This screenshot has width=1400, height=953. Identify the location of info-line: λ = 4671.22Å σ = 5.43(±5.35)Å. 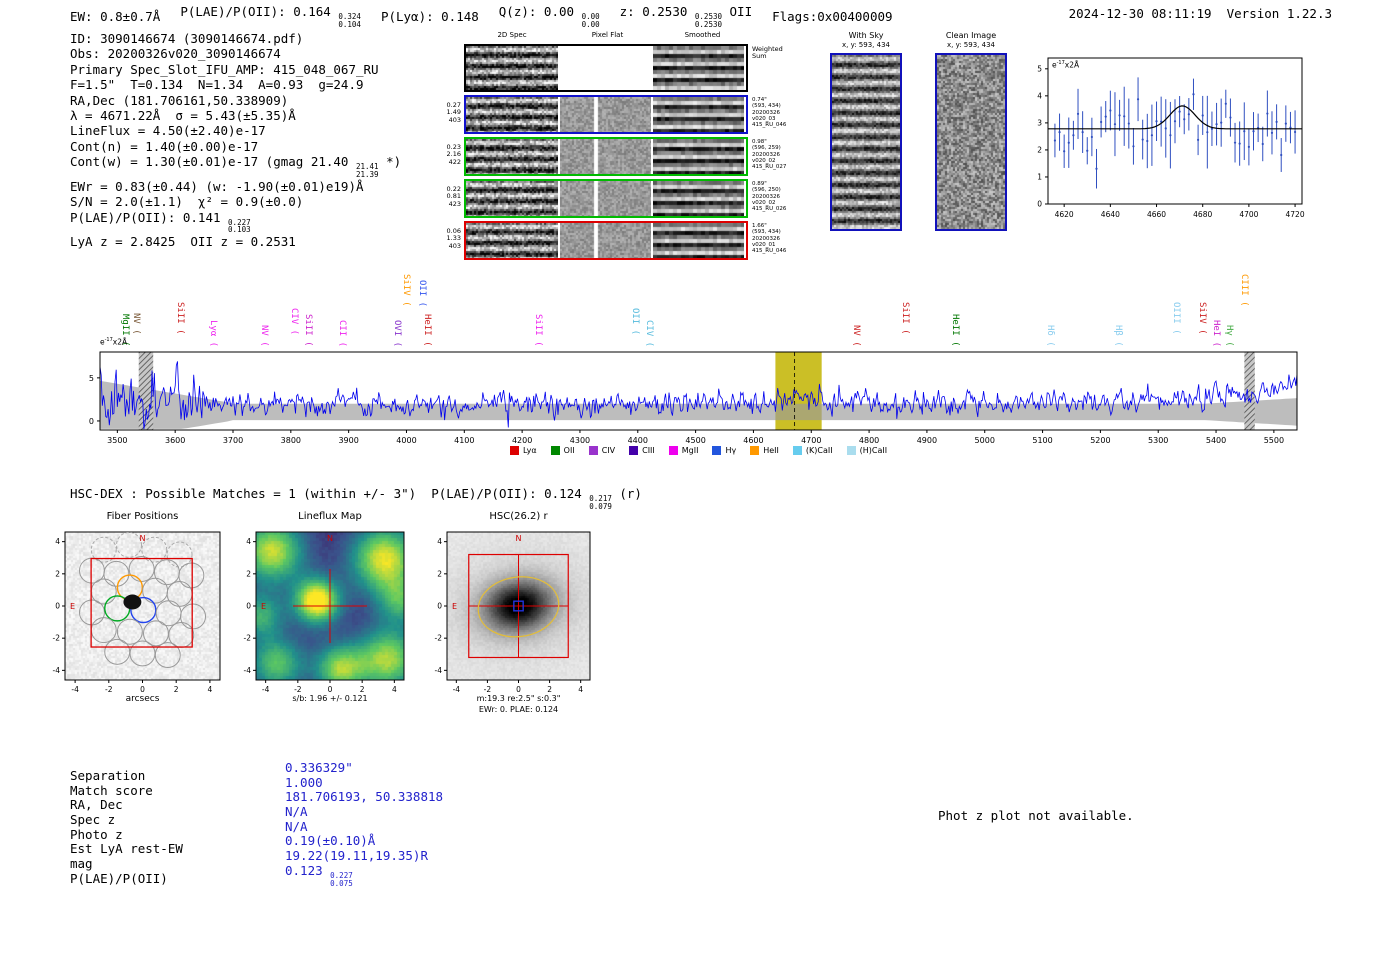
(183, 116).